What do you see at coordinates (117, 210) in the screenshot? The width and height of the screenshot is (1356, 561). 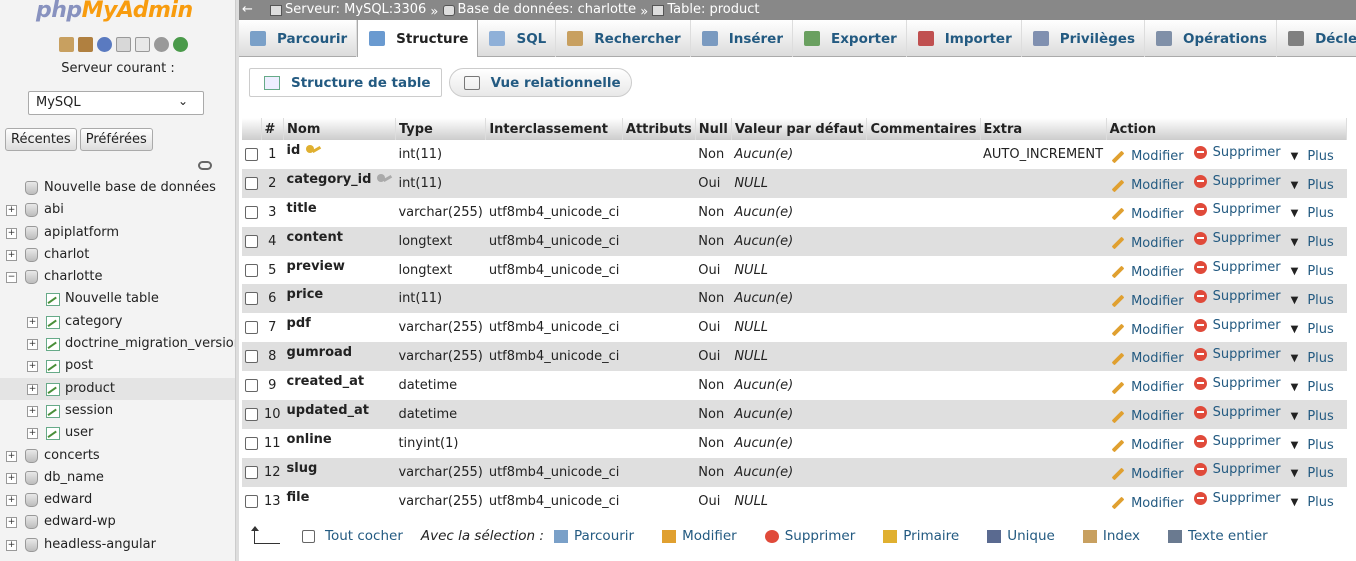 I see `tree-item-abi: + abi` at bounding box center [117, 210].